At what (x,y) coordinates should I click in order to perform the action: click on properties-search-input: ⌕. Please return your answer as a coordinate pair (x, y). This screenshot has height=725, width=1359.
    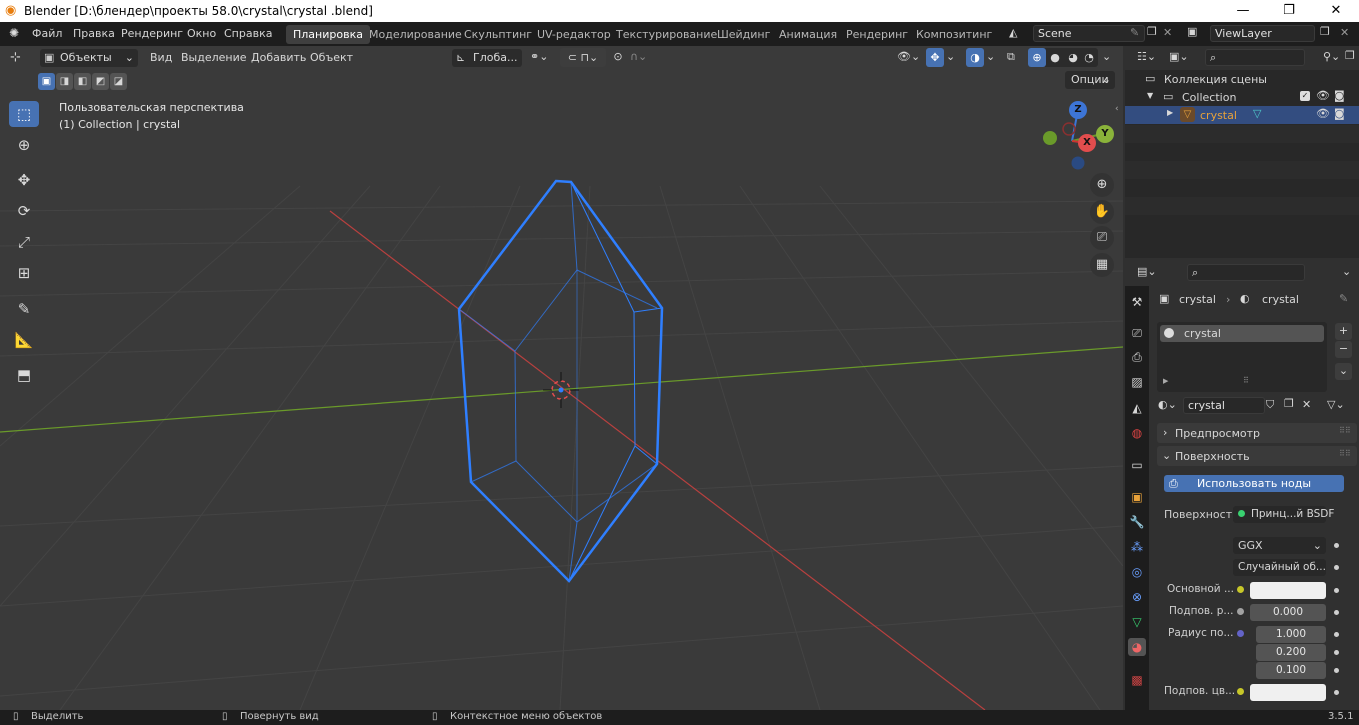
    Looking at the image, I should click on (1246, 272).